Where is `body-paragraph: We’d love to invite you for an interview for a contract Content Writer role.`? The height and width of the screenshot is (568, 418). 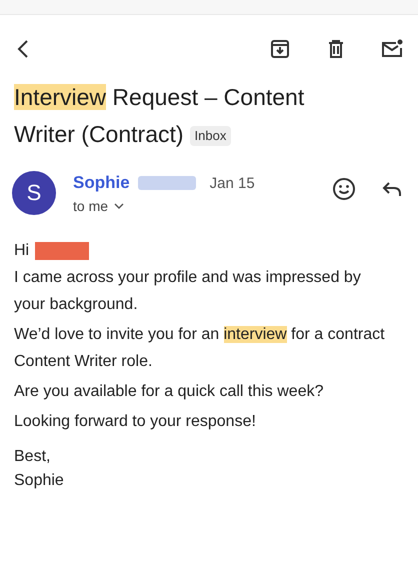 body-paragraph: We’d love to invite you for an interview for a contract Content Writer role. is located at coordinates (200, 348).